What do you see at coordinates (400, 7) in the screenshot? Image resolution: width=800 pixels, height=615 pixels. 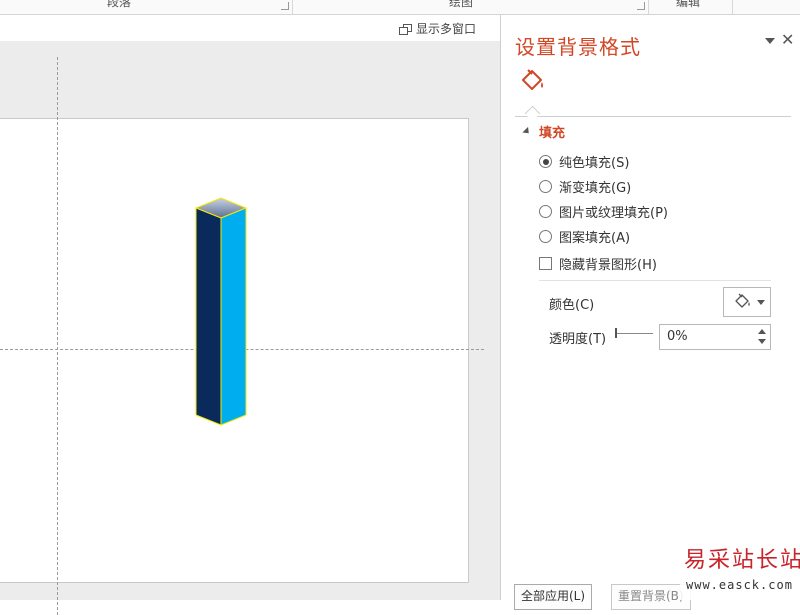 I see `ribbon: 段落 绘图 编辑` at bounding box center [400, 7].